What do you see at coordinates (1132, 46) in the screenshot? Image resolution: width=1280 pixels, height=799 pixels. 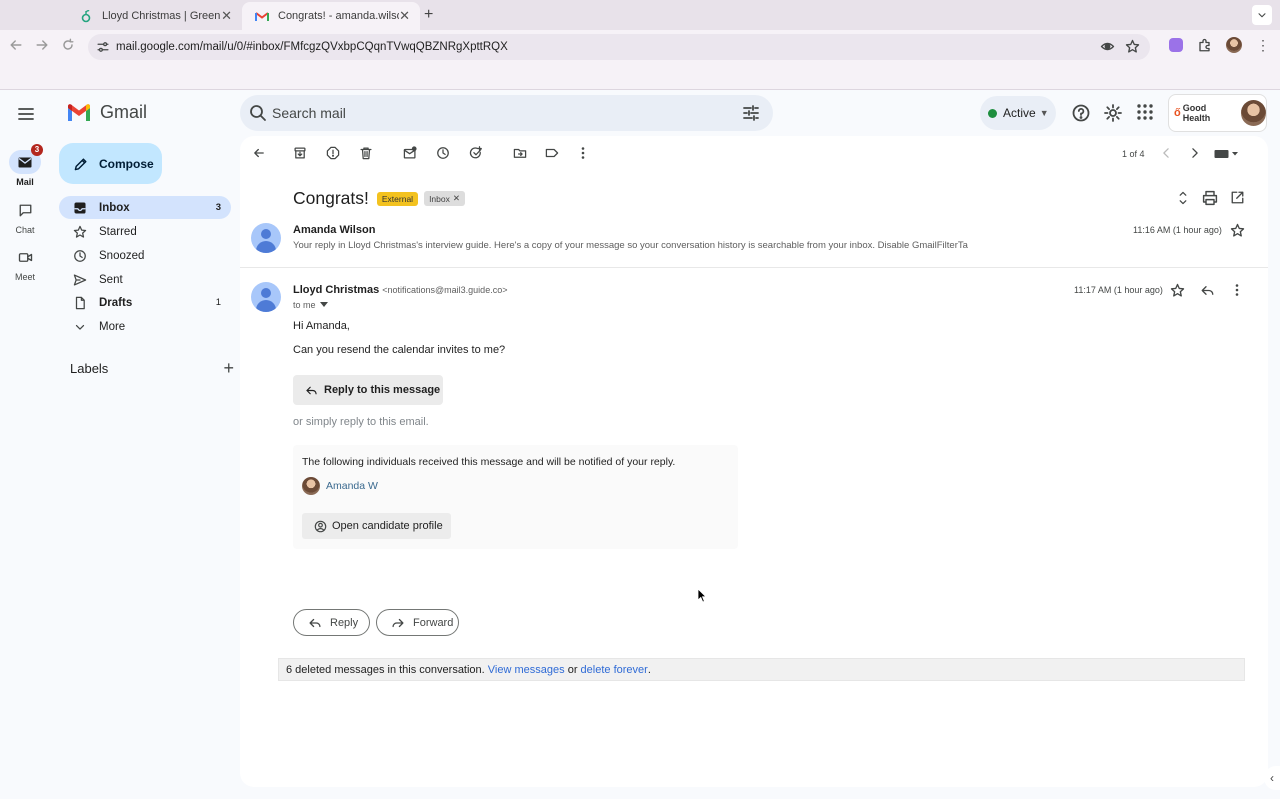 I see `bookmark-star-icon` at bounding box center [1132, 46].